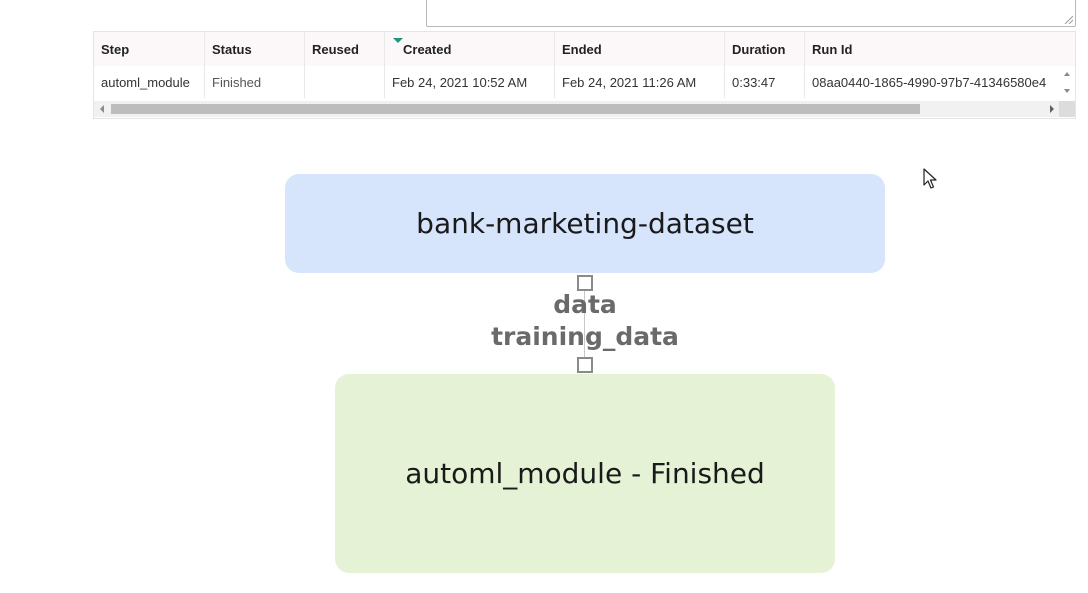  Describe the element at coordinates (1067, 109) in the screenshot. I see `scrollbar-corner` at that location.